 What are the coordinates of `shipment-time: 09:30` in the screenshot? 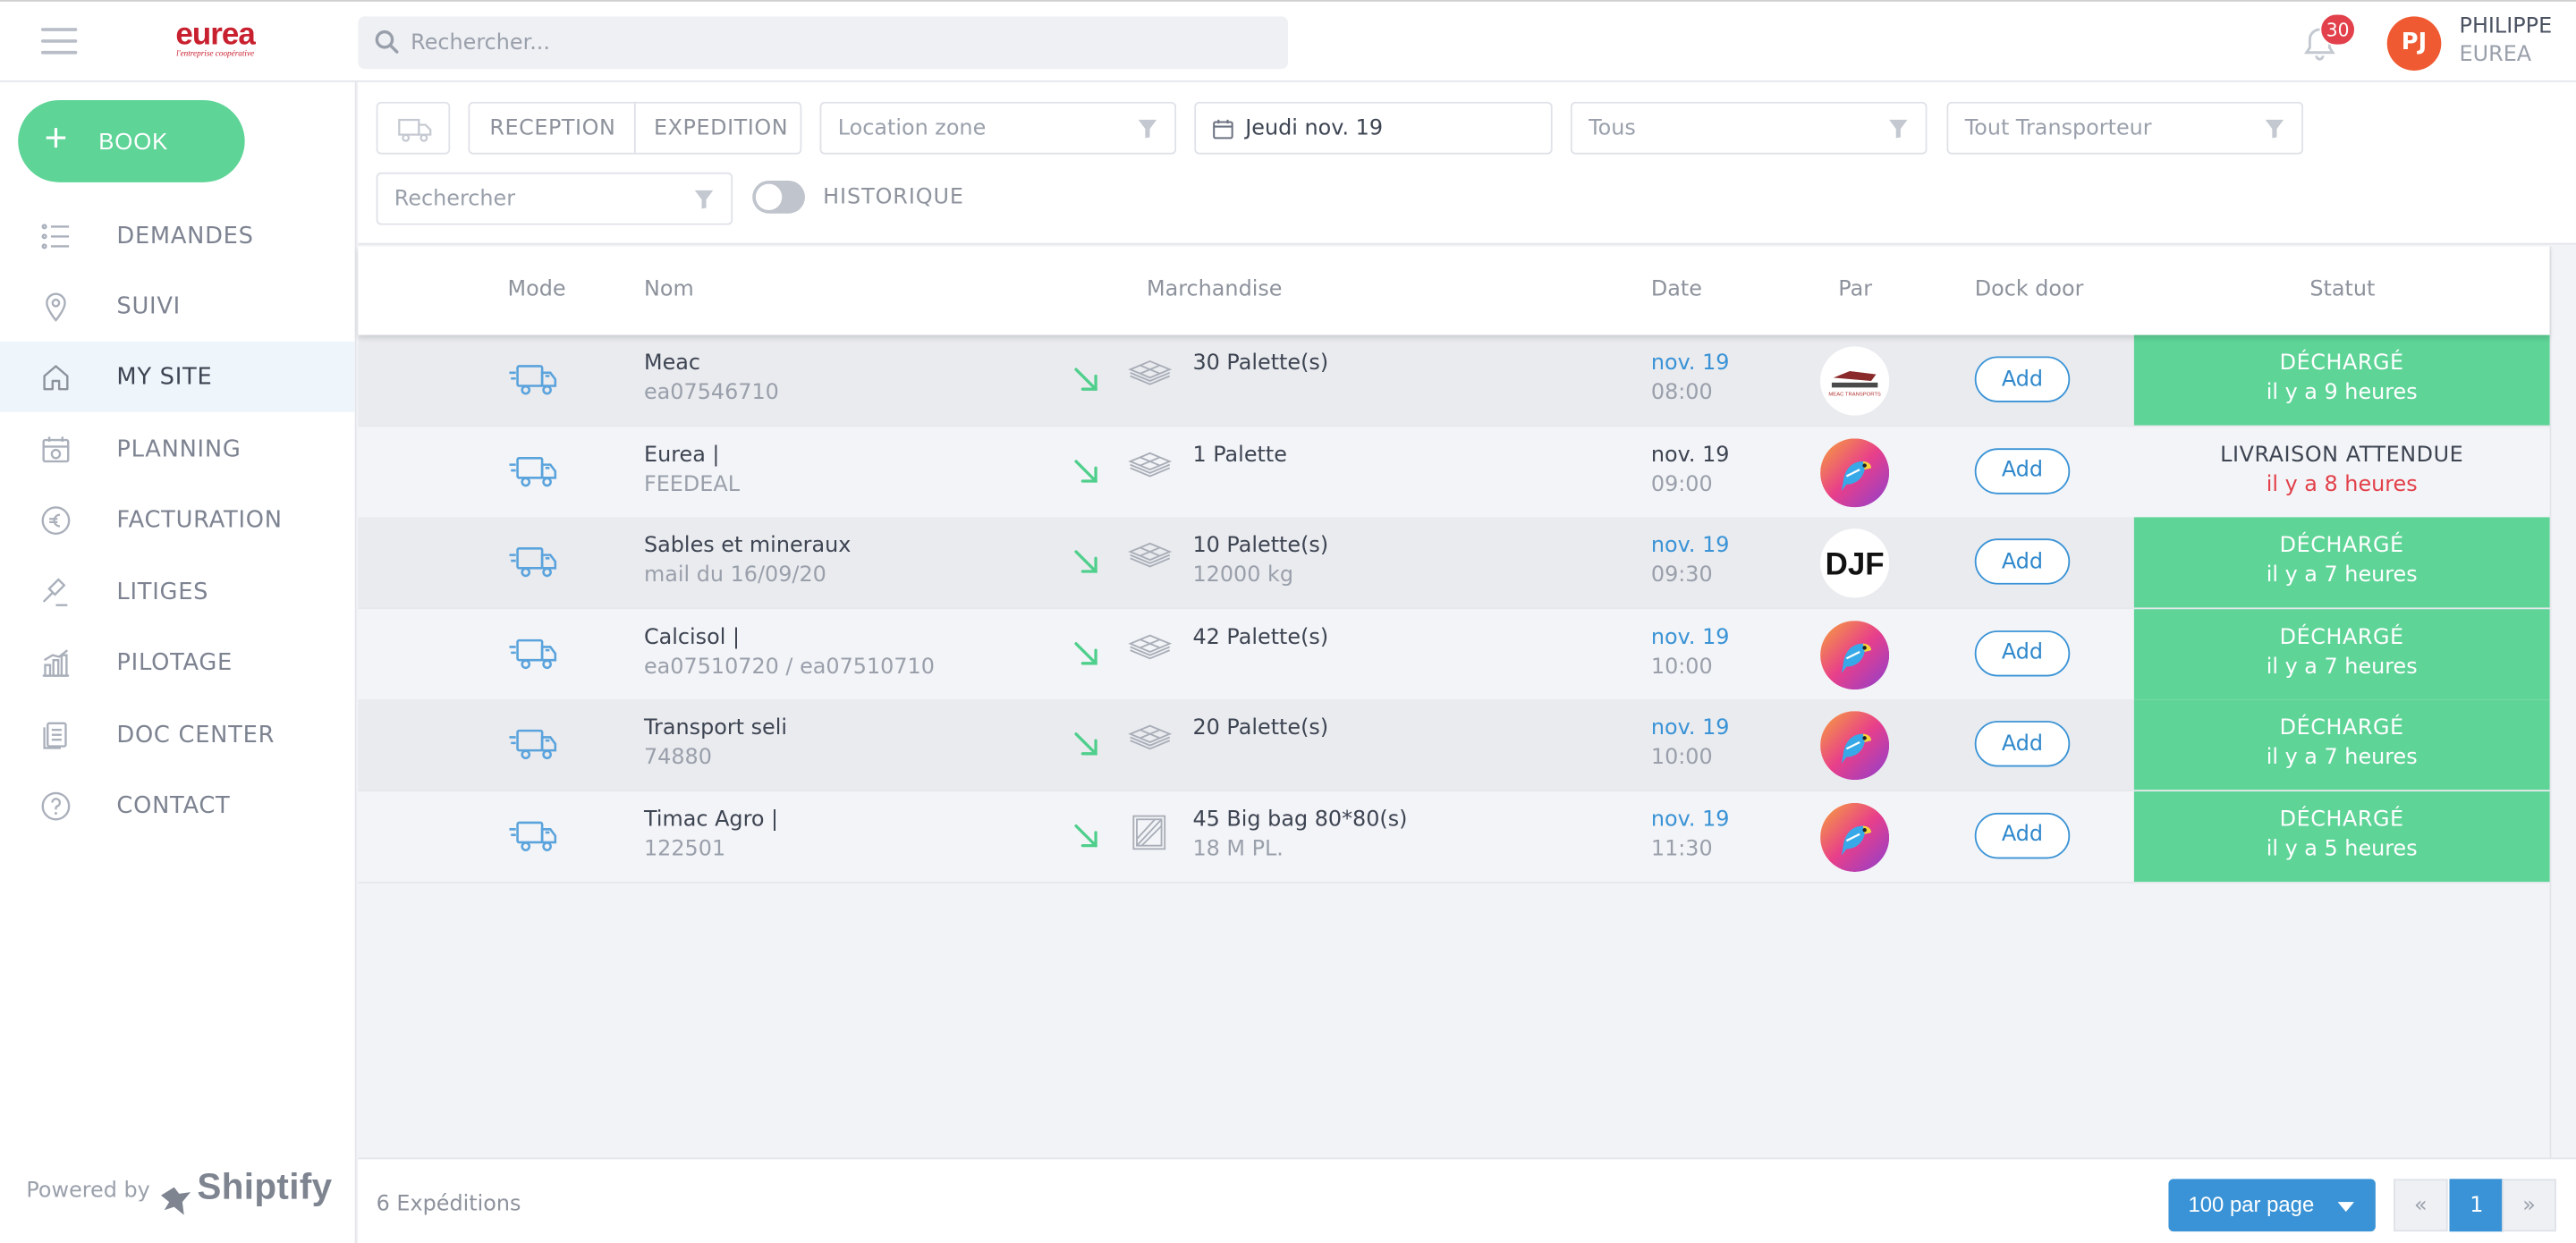 It's located at (1681, 575).